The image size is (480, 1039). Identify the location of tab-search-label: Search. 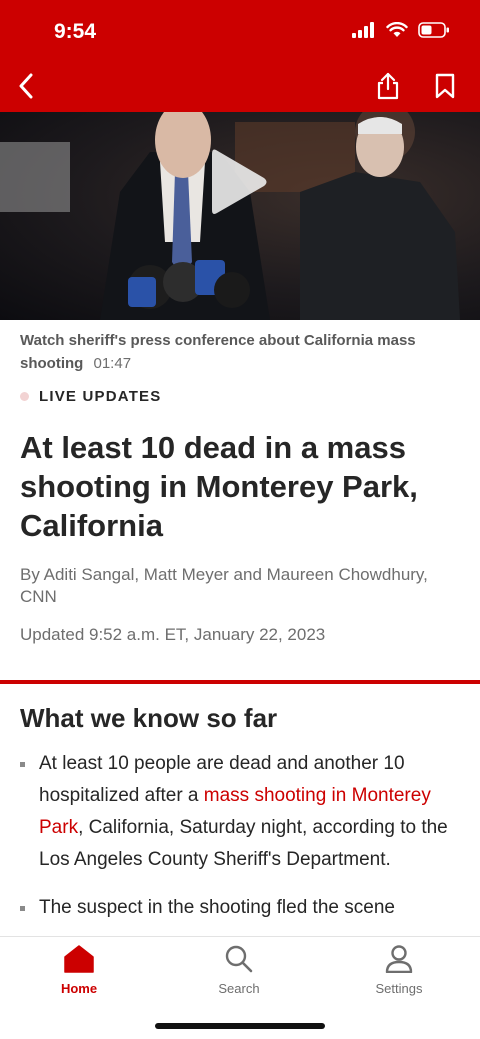
(239, 988).